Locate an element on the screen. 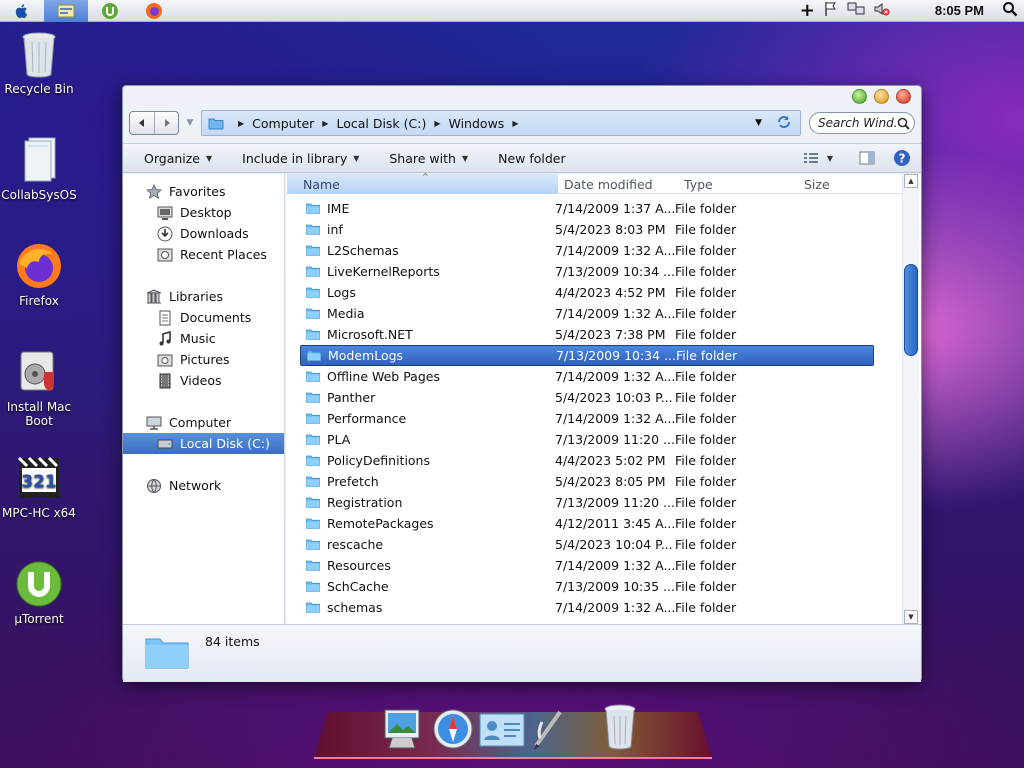 This screenshot has width=1024, height=768. file-name-cell: RemotePackages is located at coordinates (427, 523).